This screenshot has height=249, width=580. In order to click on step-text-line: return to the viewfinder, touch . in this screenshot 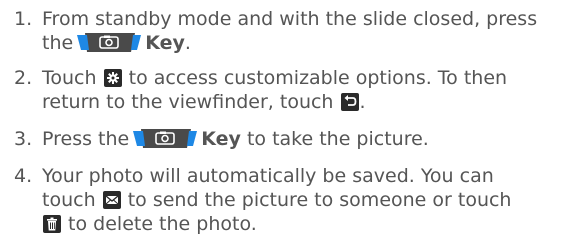, I will do `click(308, 102)`.